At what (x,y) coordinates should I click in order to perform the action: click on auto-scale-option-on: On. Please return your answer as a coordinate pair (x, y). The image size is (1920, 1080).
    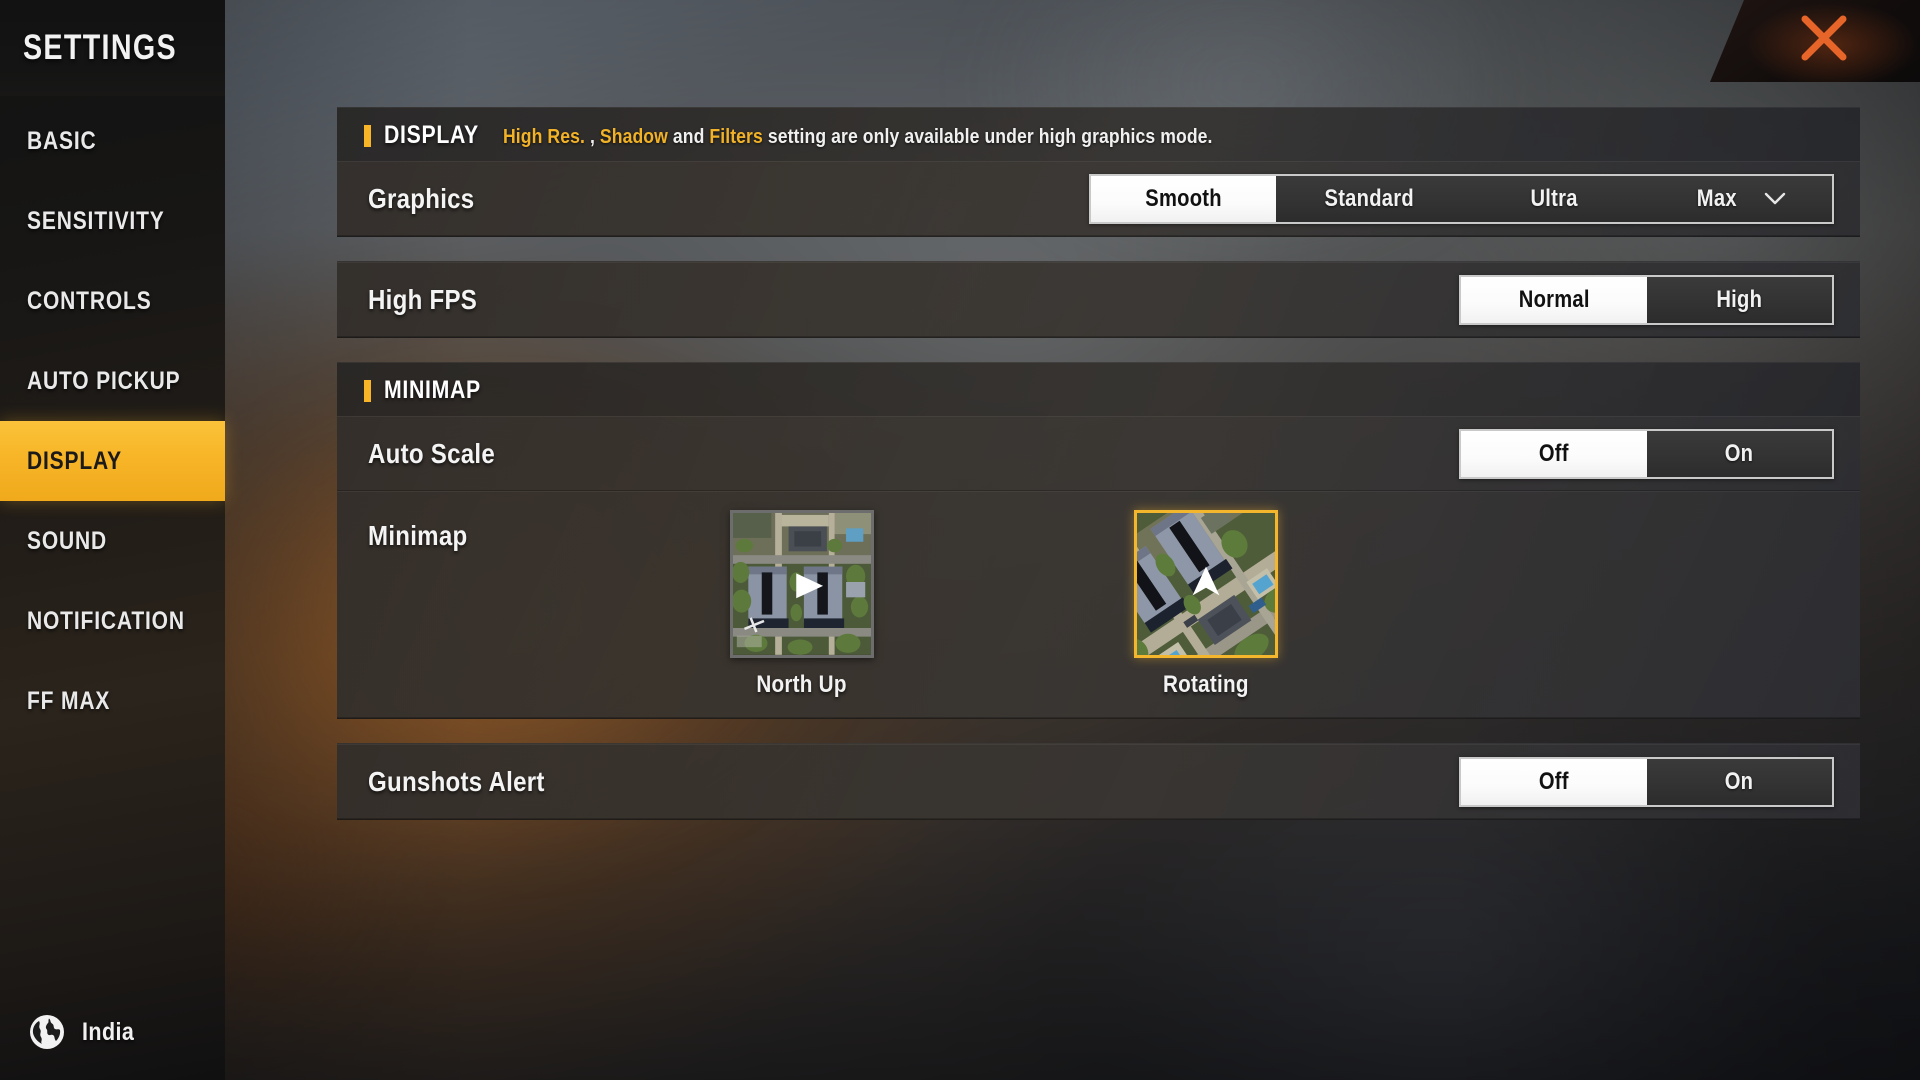
    Looking at the image, I should click on (1740, 454).